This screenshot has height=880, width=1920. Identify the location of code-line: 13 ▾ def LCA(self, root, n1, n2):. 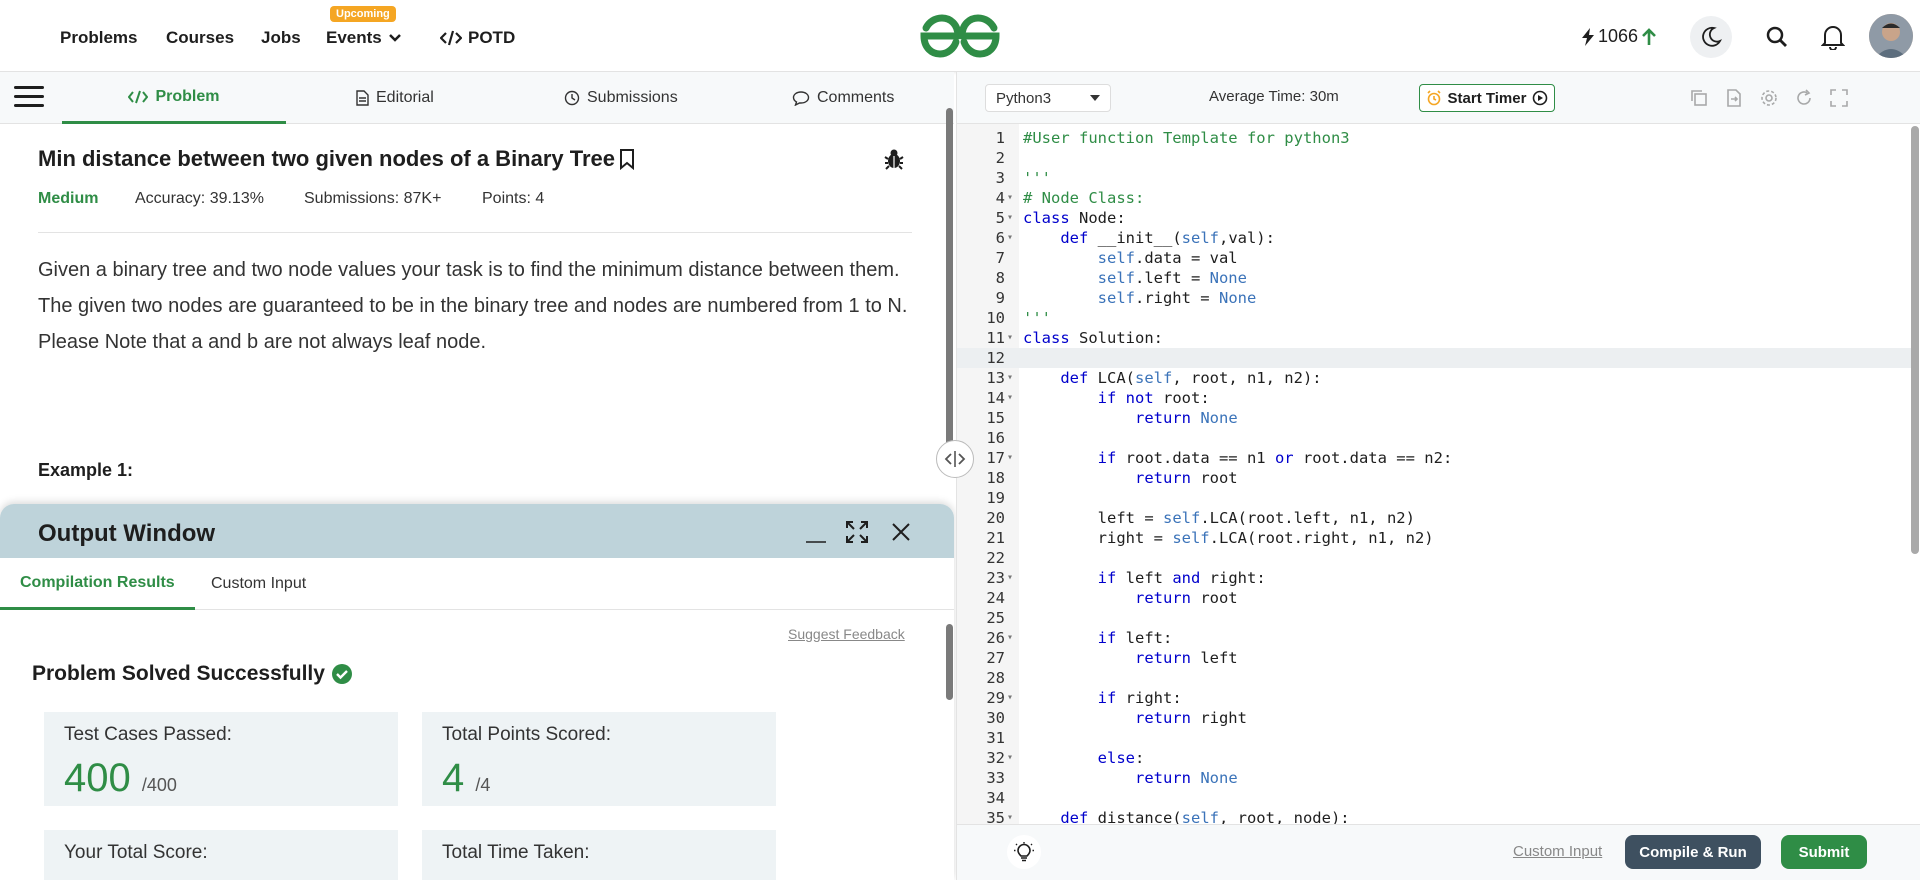
(1434, 378).